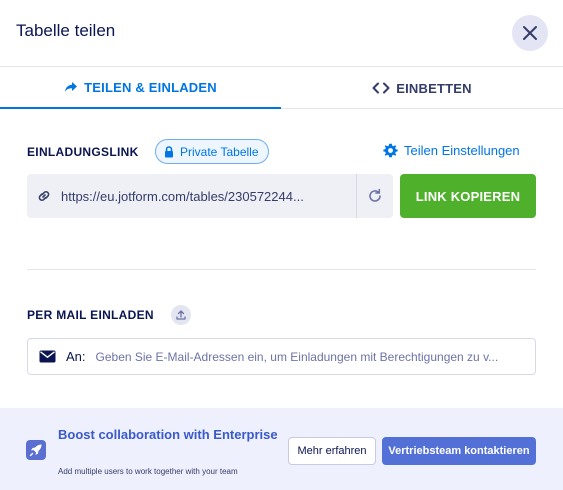 Image resolution: width=563 pixels, height=490 pixels. I want to click on rocket-icon, so click(36, 450).